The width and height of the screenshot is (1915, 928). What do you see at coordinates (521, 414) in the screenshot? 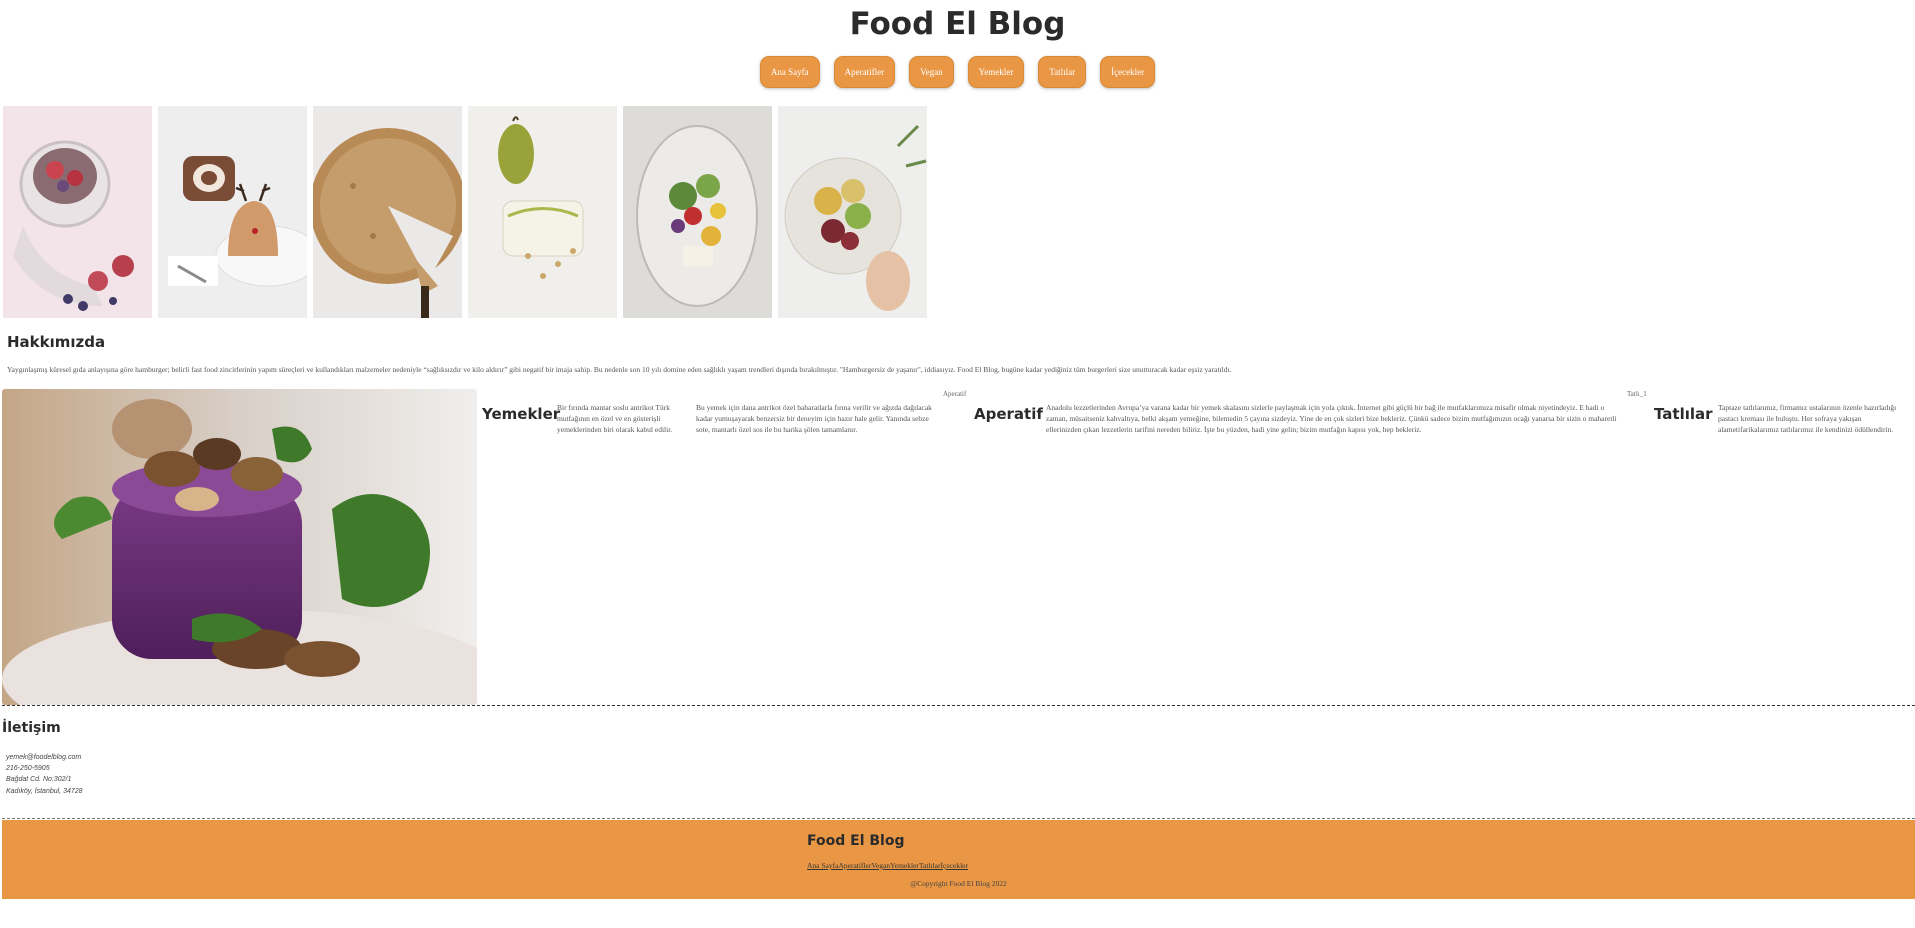
I see `category-heading-yemekler: Yemekler` at bounding box center [521, 414].